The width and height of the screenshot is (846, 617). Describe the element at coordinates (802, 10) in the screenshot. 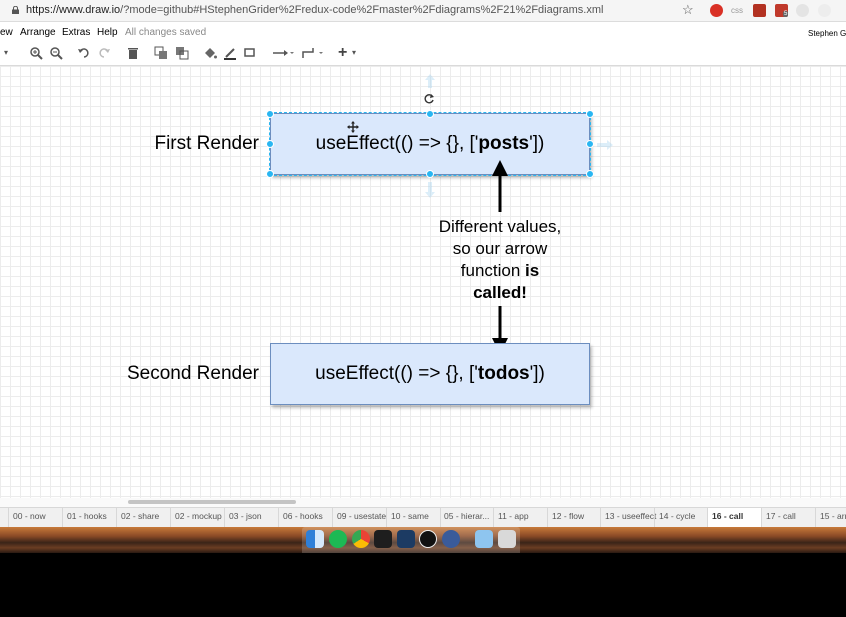

I see `extension-grey-icon` at that location.